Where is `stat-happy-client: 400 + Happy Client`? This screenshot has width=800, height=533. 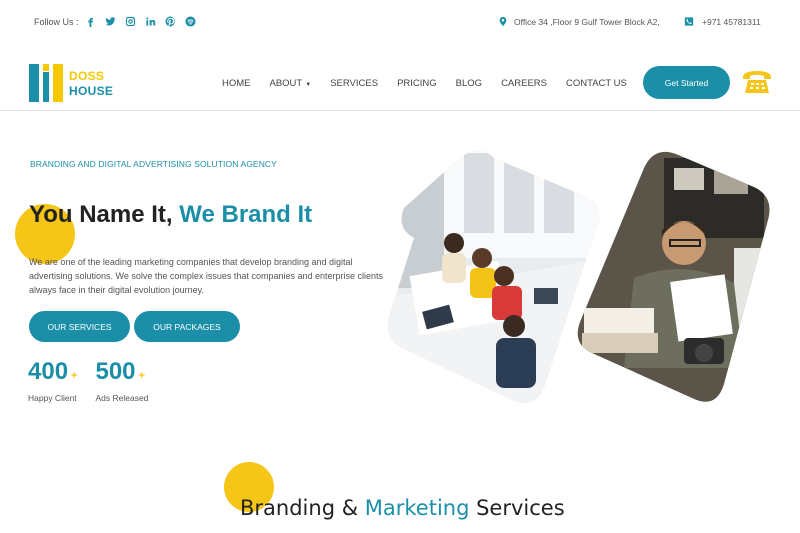
stat-happy-client: 400 + Happy Client is located at coordinates (52, 380).